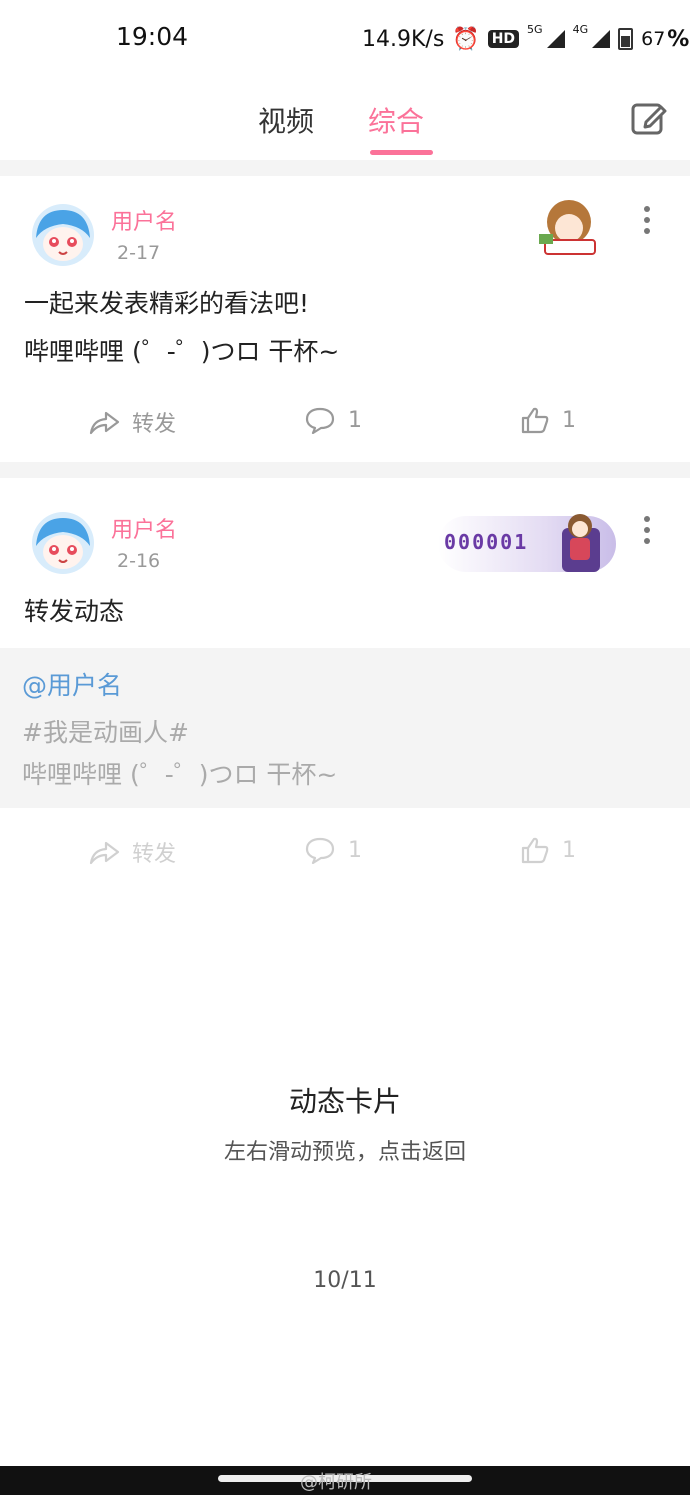 This screenshot has height=1495, width=690. I want to click on post-text-line: 一起来发表精彩的看法吧!, so click(167, 303).